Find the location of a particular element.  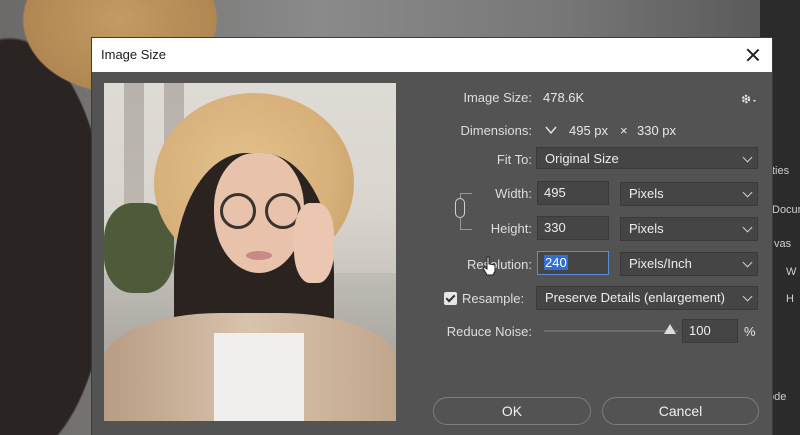

height-unit-value: Pixels is located at coordinates (646, 228).